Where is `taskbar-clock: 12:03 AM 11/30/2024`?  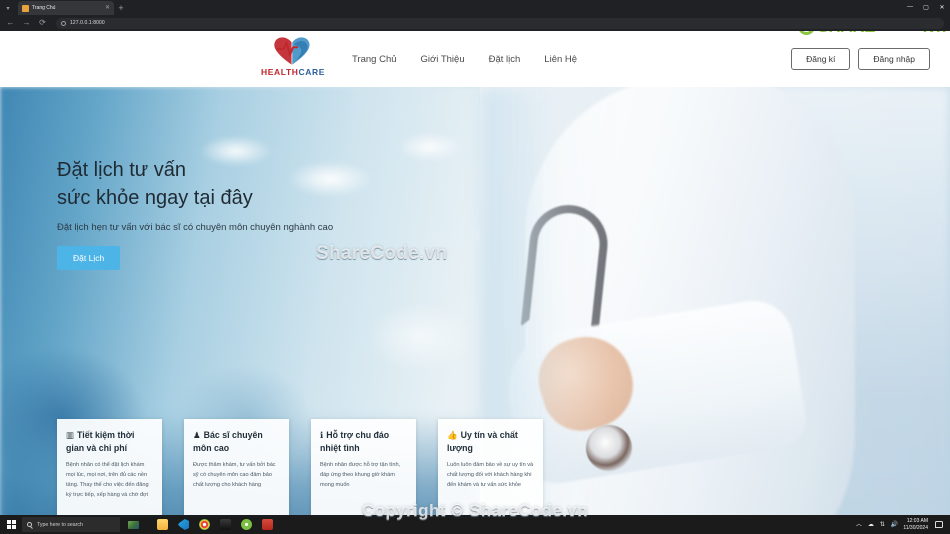 taskbar-clock: 12:03 AM 11/30/2024 is located at coordinates (915, 524).